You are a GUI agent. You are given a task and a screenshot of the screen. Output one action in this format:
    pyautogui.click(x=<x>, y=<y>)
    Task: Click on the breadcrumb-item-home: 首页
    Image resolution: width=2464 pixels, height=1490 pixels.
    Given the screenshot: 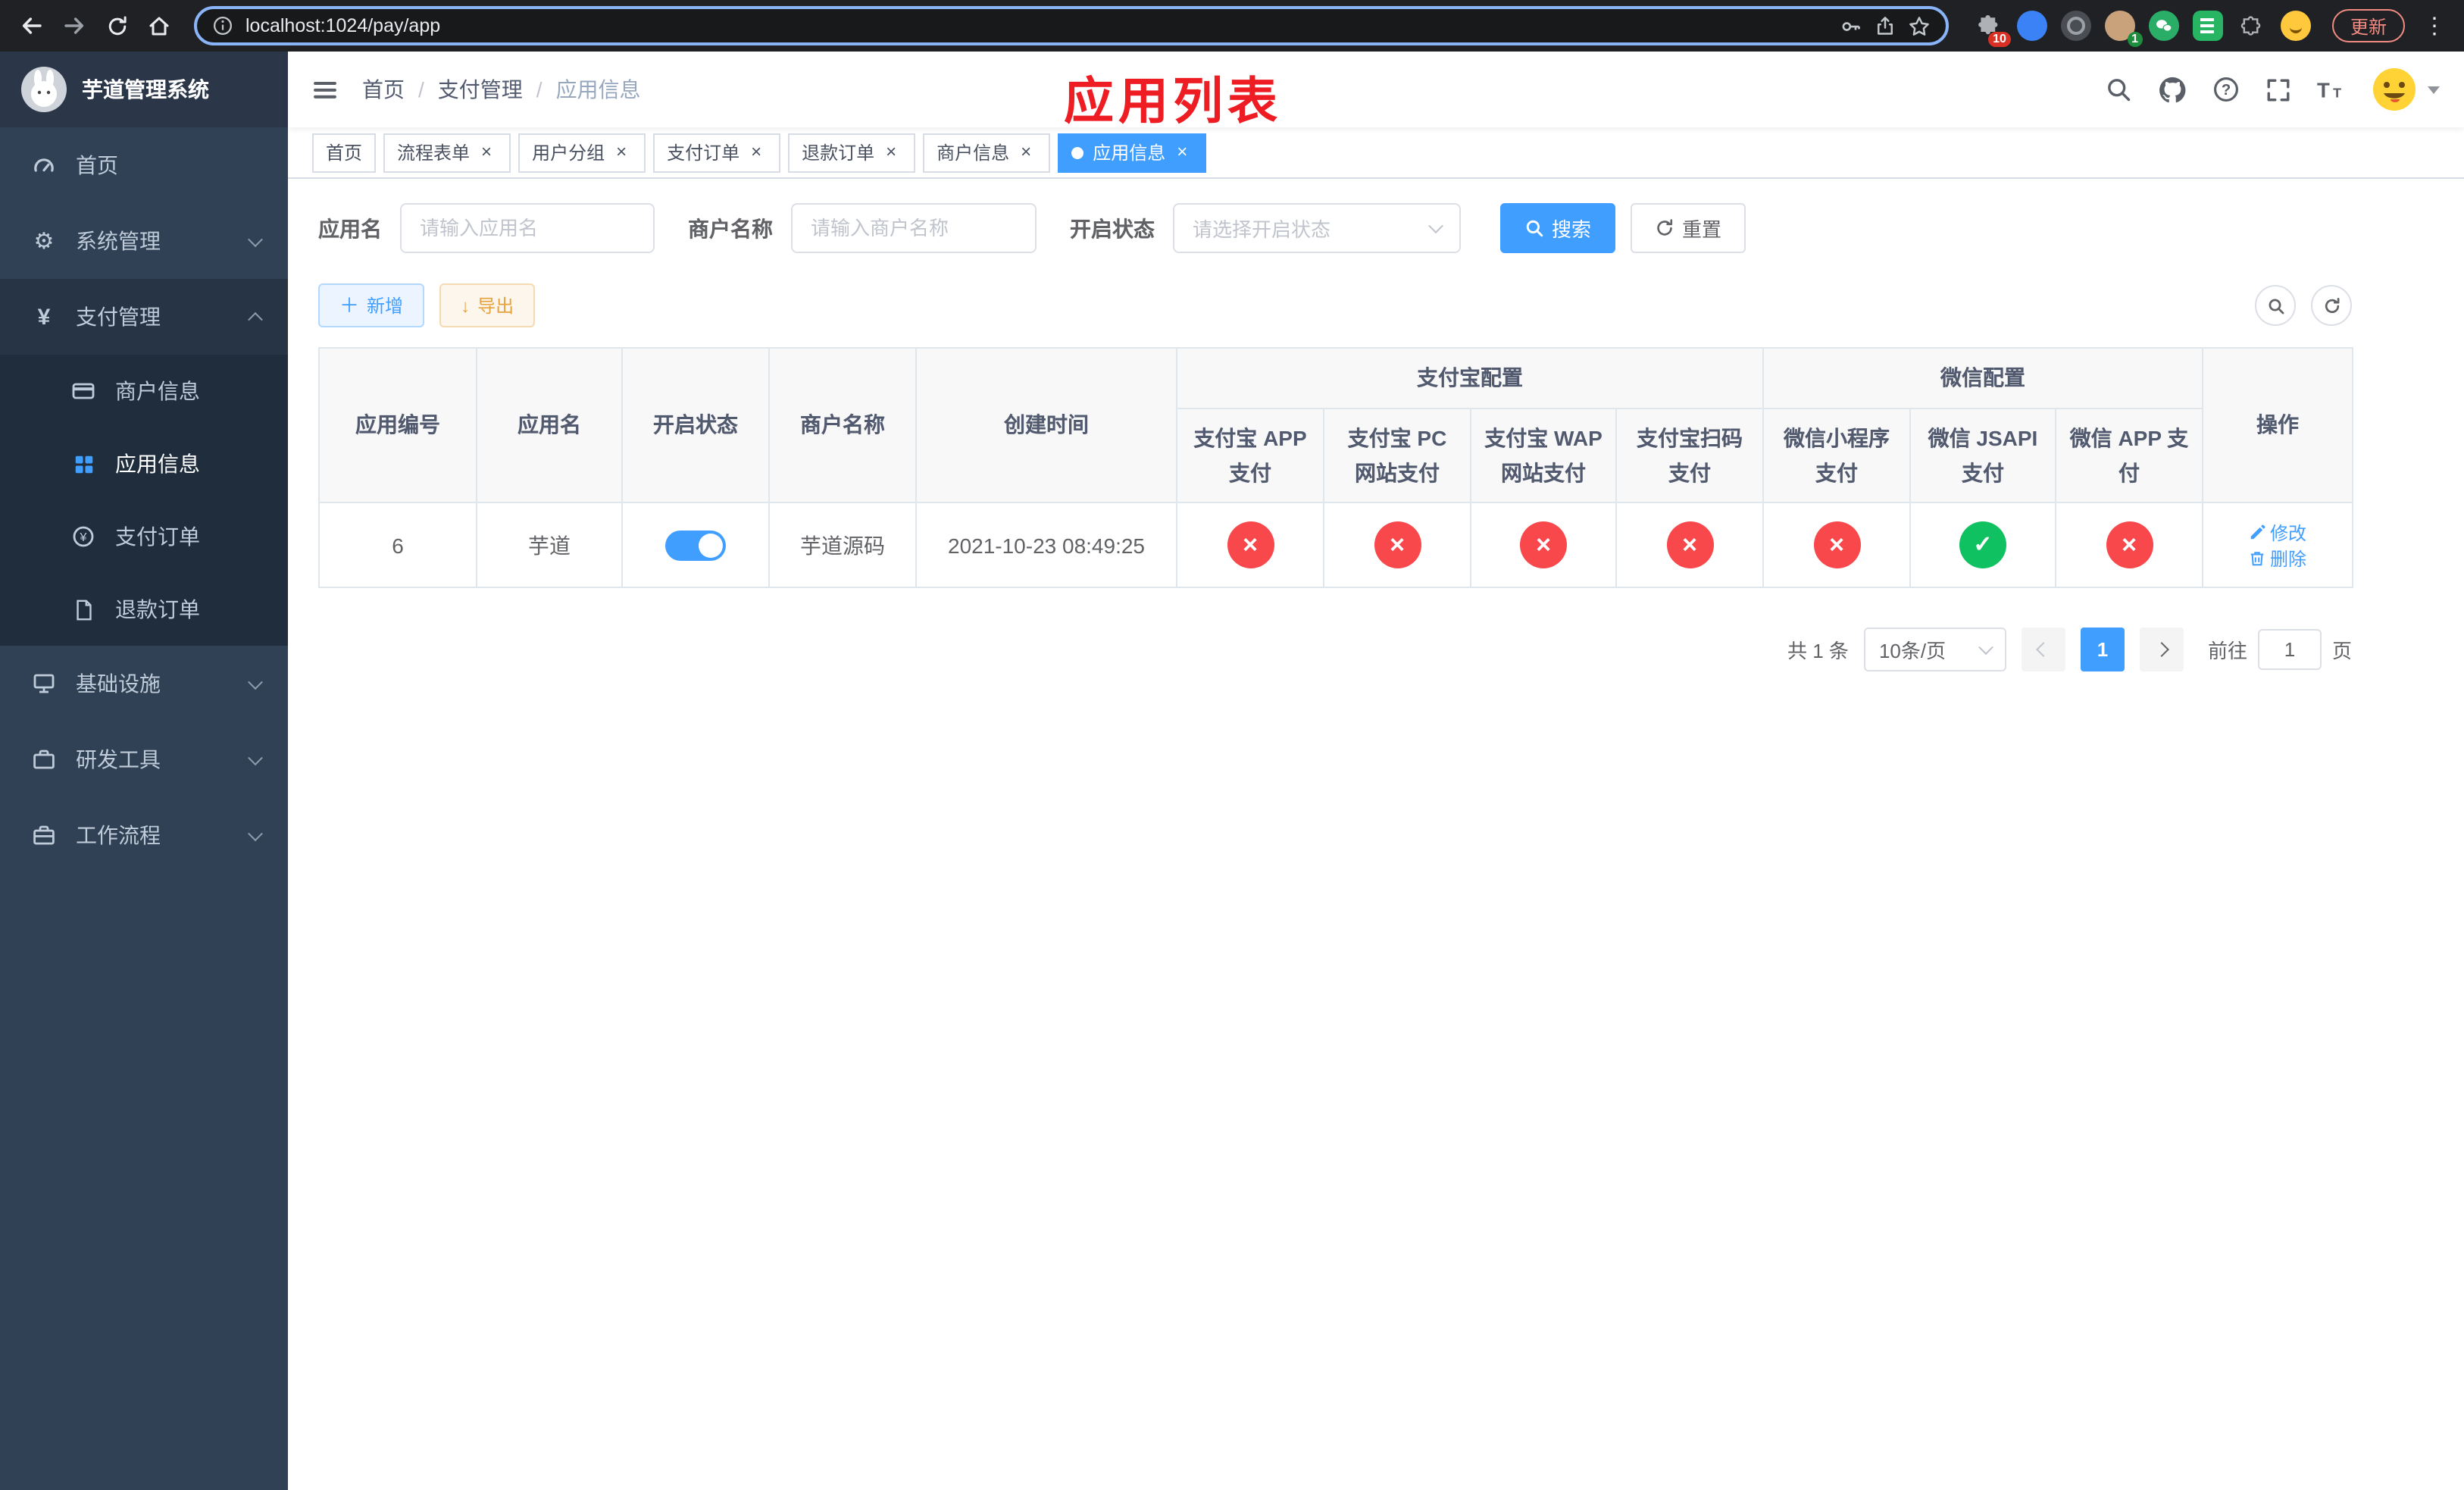 What is the action you would take?
    pyautogui.click(x=400, y=89)
    